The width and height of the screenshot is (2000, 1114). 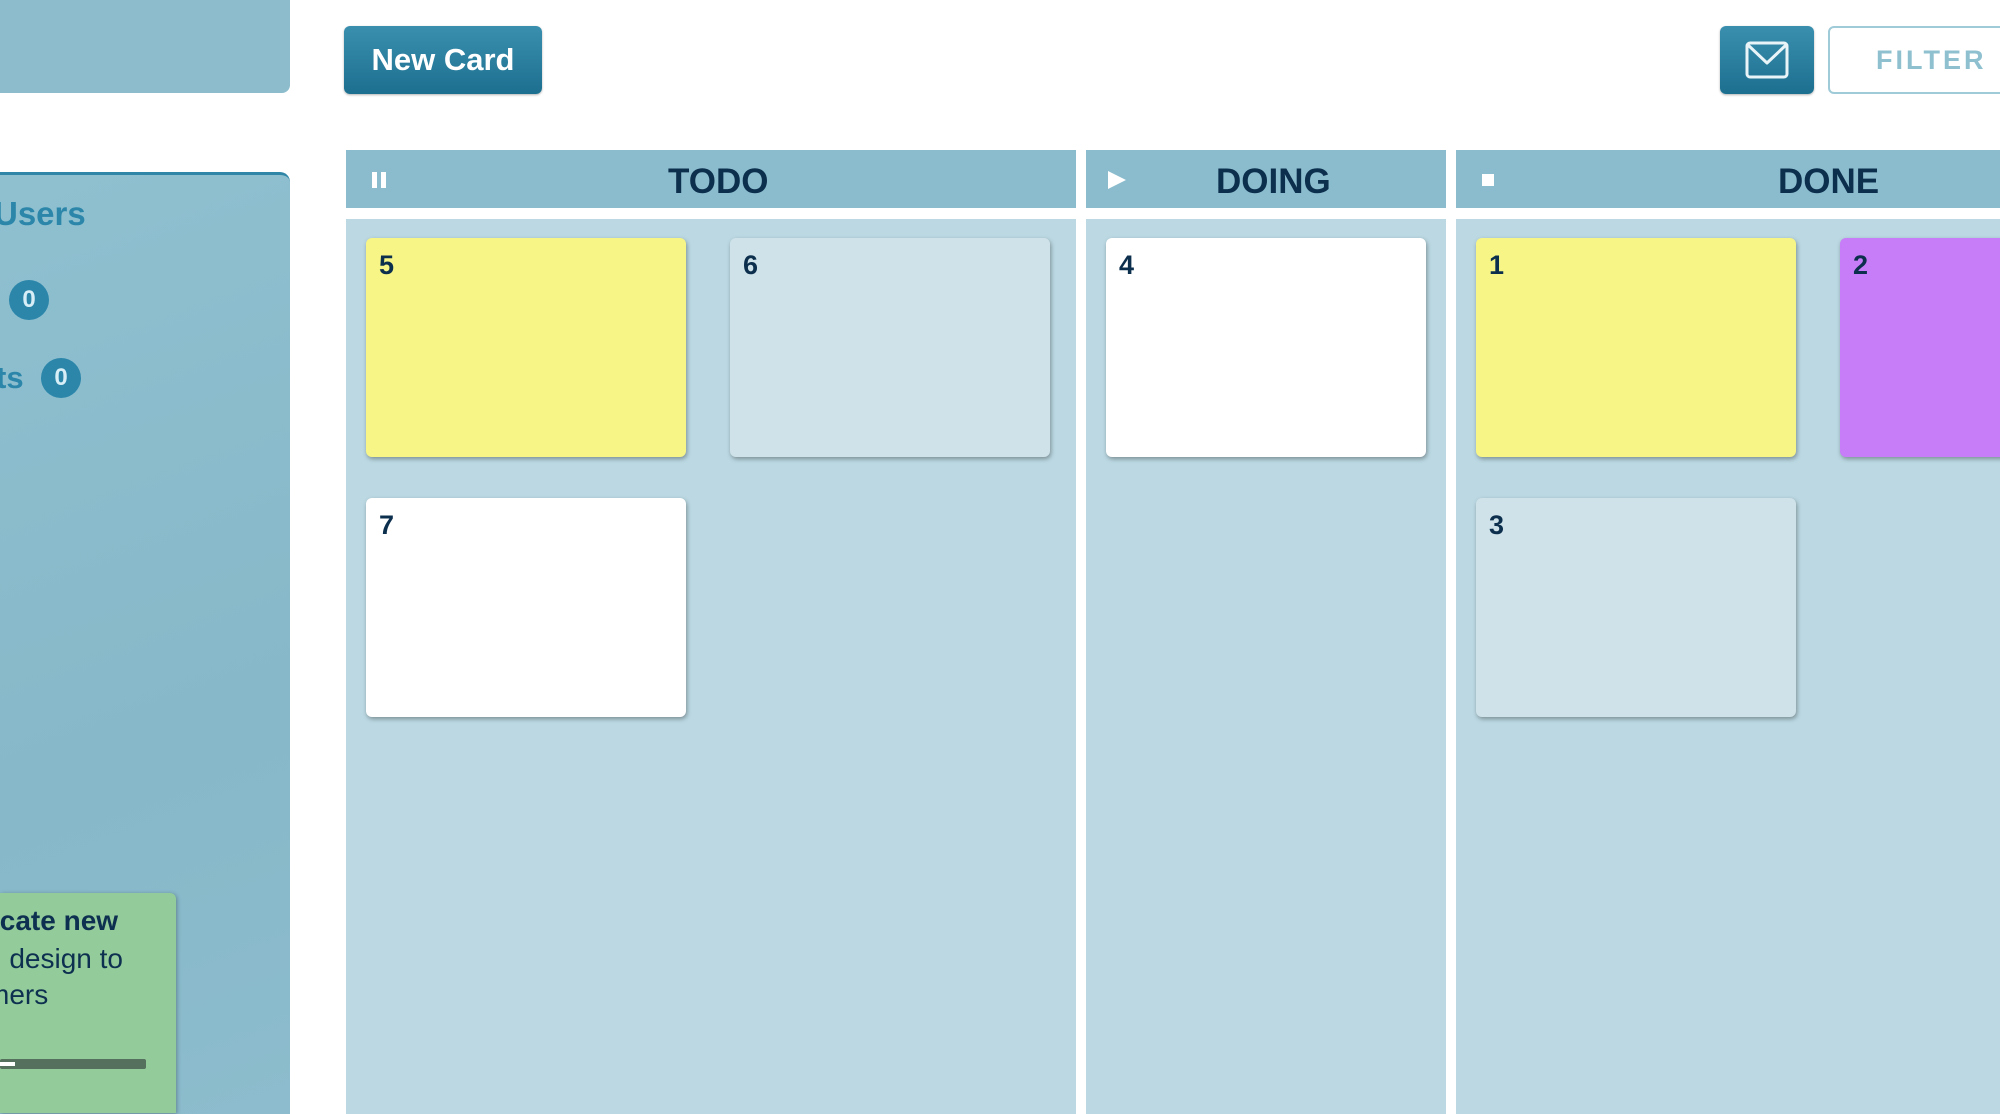 What do you see at coordinates (1920, 347) in the screenshot?
I see `card: 2` at bounding box center [1920, 347].